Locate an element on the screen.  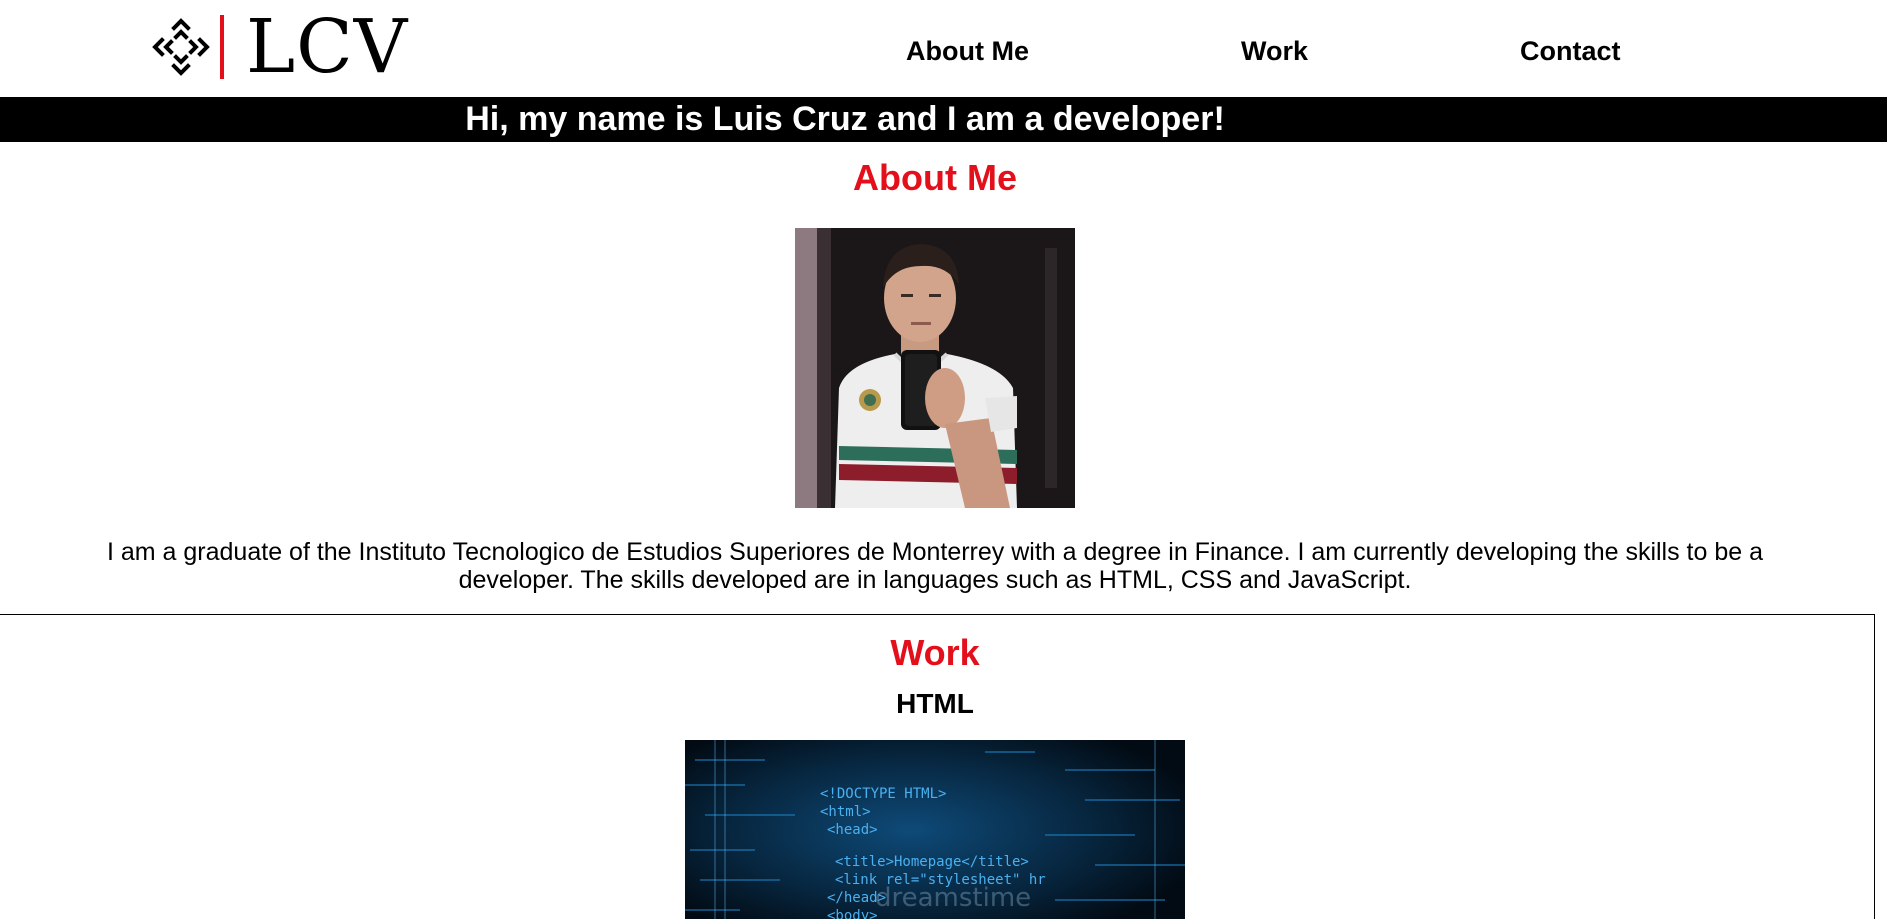
diamond-logo-icon is located at coordinates (181, 47).